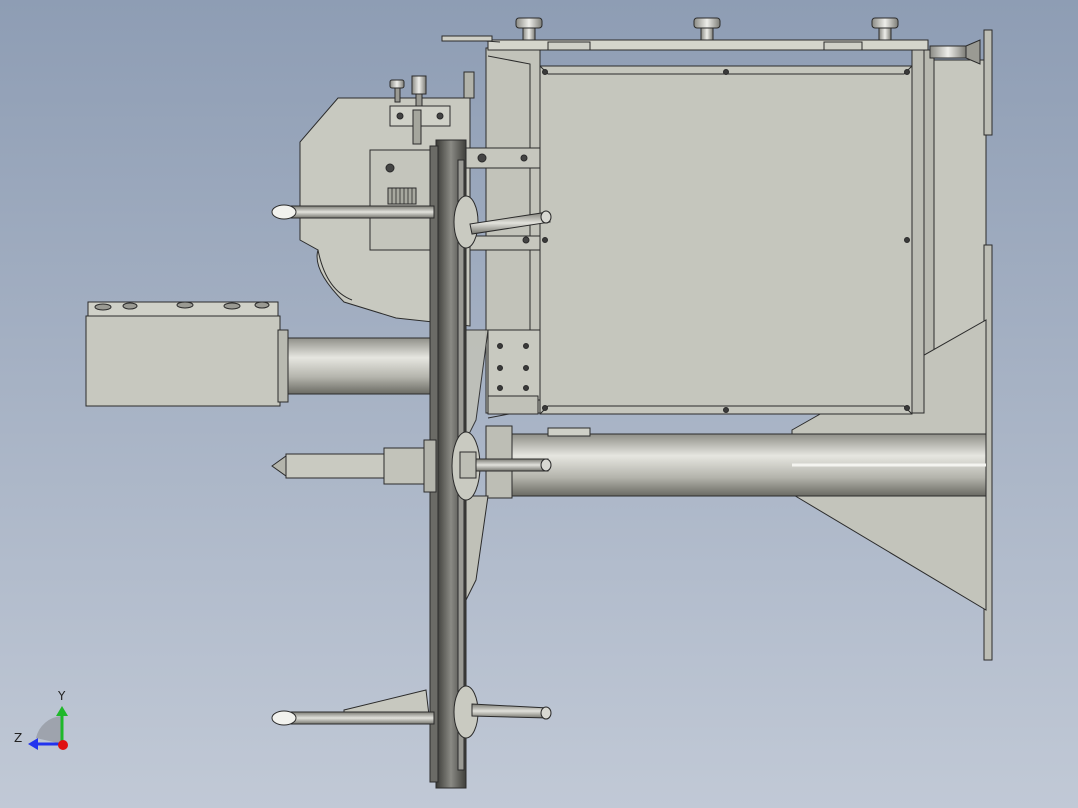 The height and width of the screenshot is (808, 1078). What do you see at coordinates (511, 711) in the screenshot?
I see `lower-right-handle` at bounding box center [511, 711].